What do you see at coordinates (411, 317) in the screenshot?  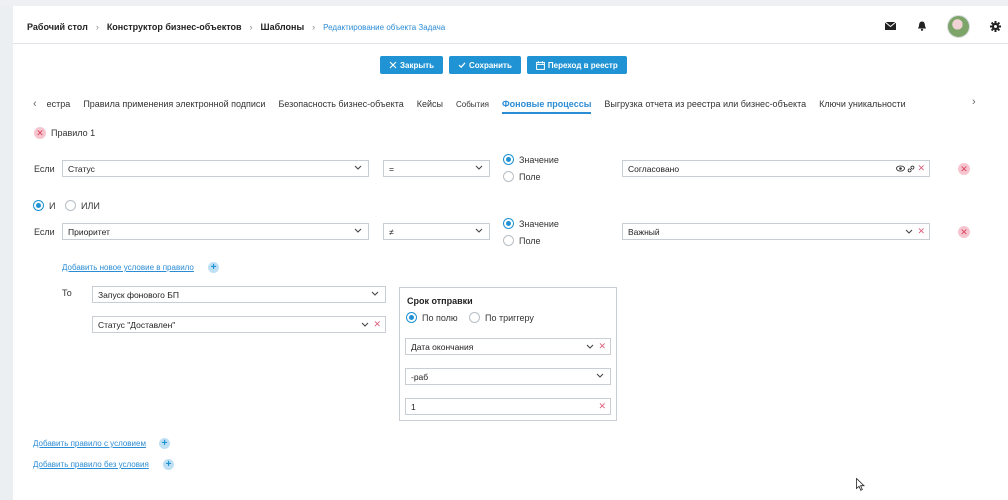 I see `deadline-mode-radio-field` at bounding box center [411, 317].